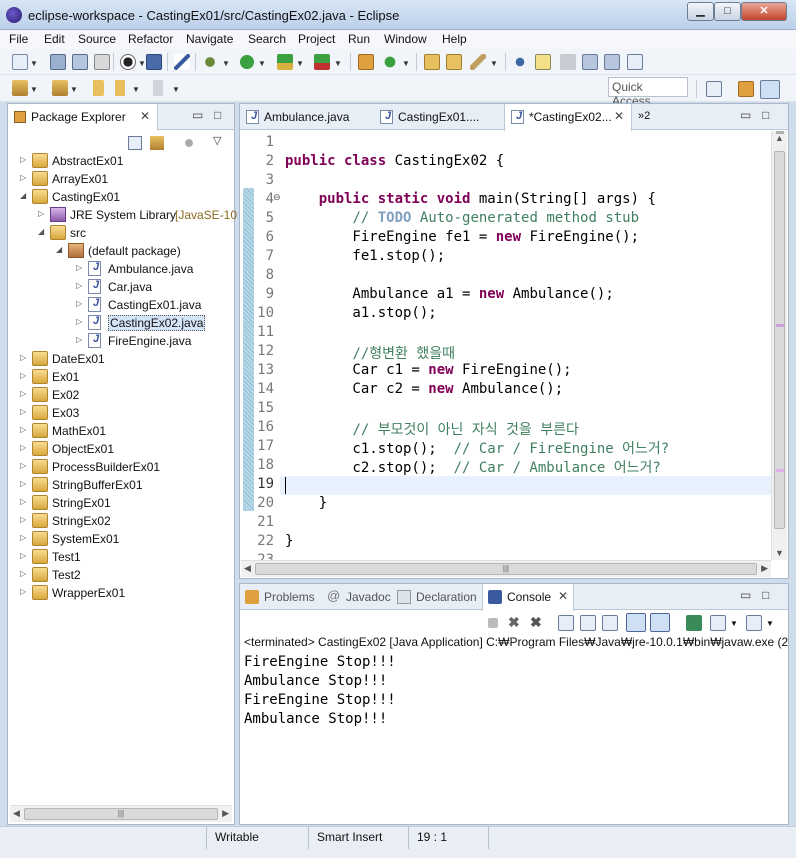 This screenshot has height=858, width=796. What do you see at coordinates (357, 597) in the screenshot?
I see `tab-javadoc: @ Javadoc` at bounding box center [357, 597].